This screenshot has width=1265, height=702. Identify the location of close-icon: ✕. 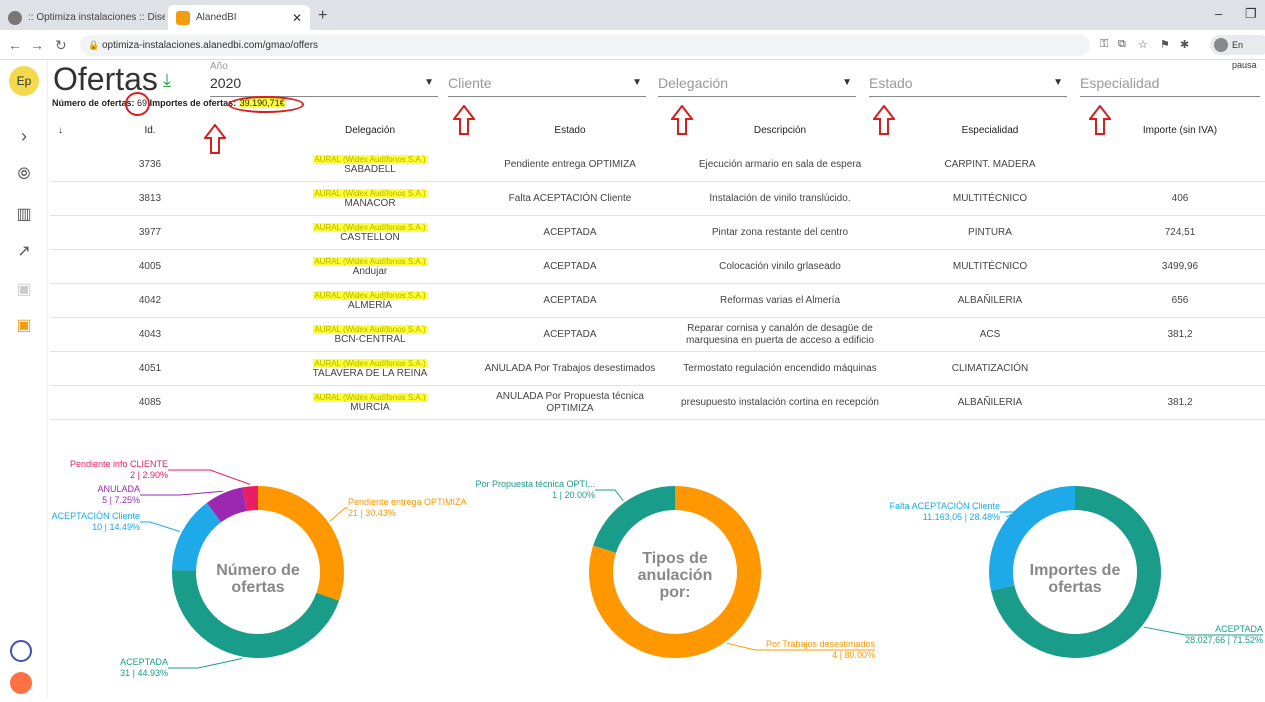
(297, 18).